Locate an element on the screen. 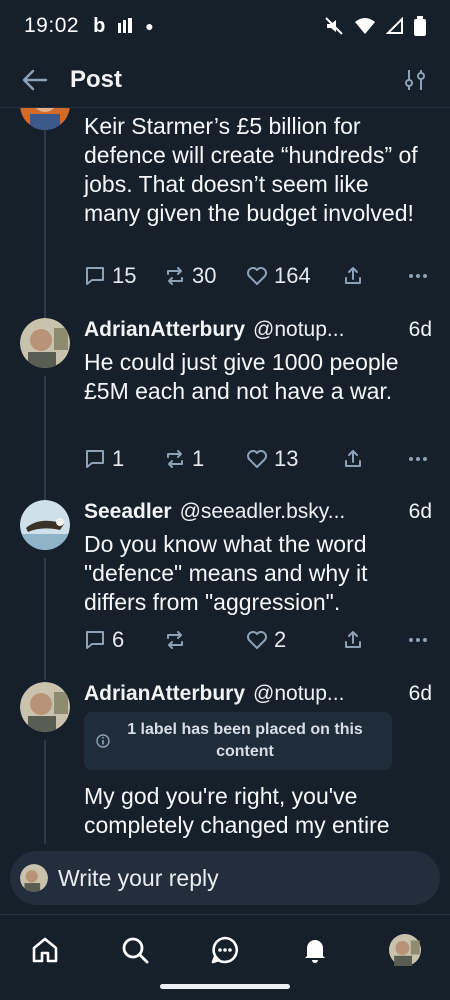 Image resolution: width=450 pixels, height=1000 pixels. sliders-icon is located at coordinates (415, 79).